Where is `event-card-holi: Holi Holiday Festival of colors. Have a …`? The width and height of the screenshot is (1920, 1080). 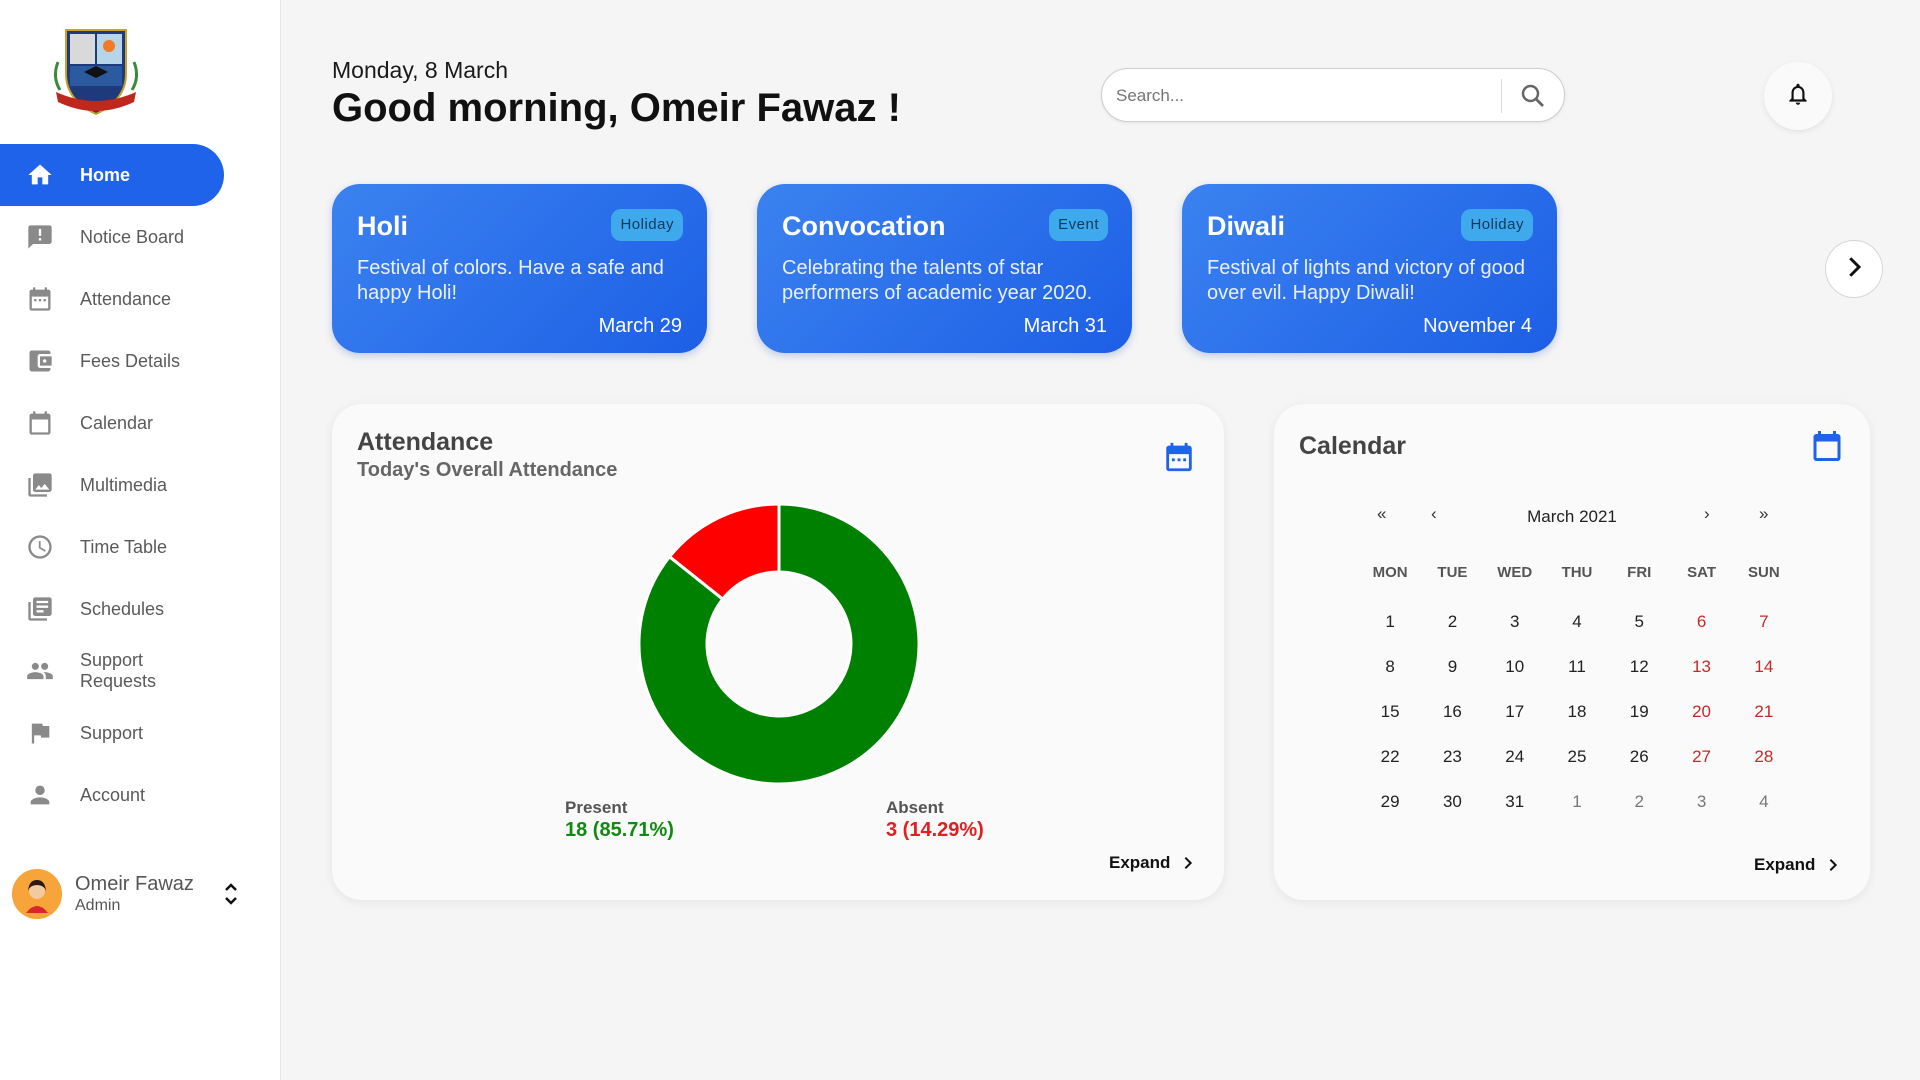 event-card-holi: Holi Holiday Festival of colors. Have a … is located at coordinates (519, 268).